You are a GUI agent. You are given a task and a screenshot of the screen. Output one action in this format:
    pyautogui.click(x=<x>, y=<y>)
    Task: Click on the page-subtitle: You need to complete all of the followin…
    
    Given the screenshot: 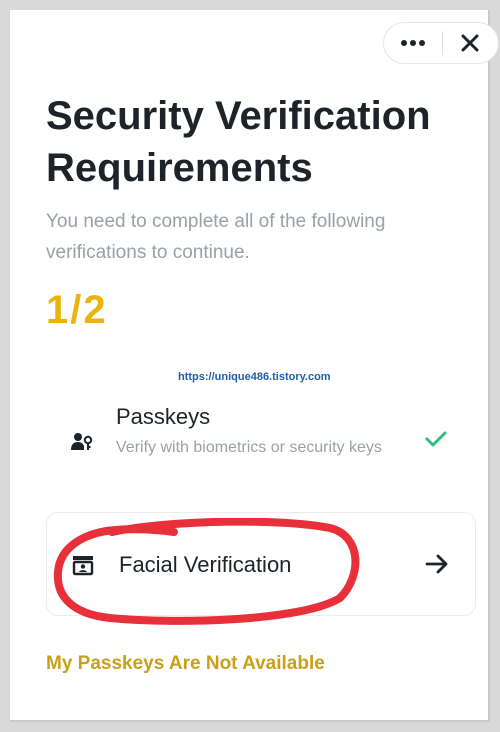 What is the action you would take?
    pyautogui.click(x=216, y=237)
    